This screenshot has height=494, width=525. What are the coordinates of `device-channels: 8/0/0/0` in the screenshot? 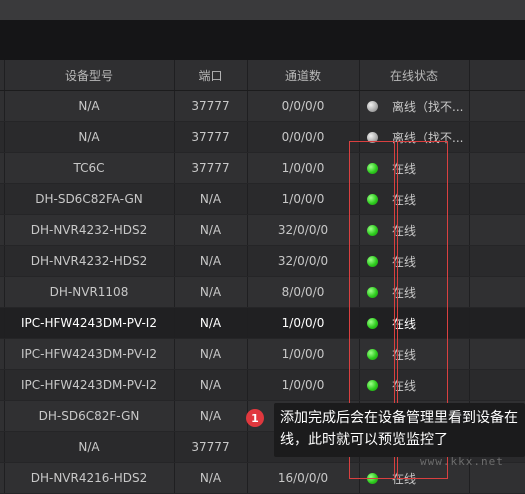 It's located at (303, 292).